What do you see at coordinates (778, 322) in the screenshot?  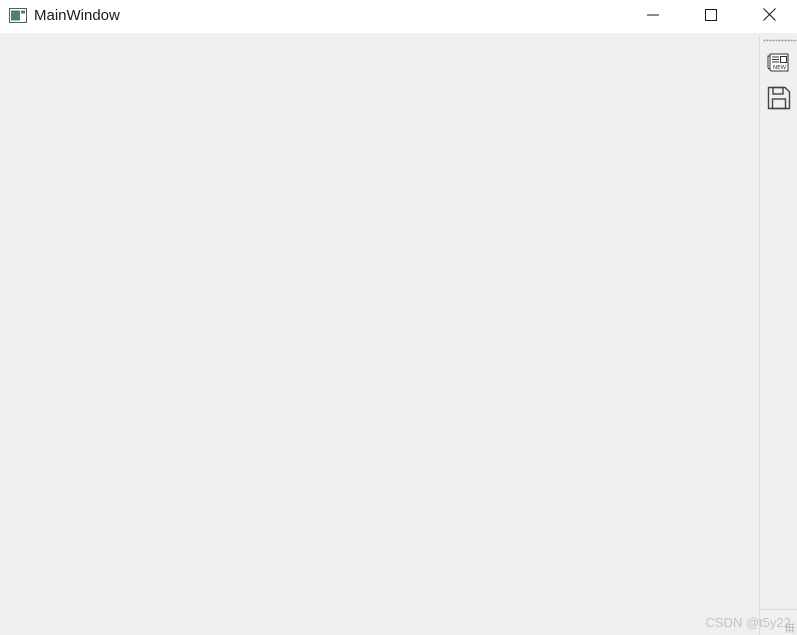 I see `right-toolbar: NEW` at bounding box center [778, 322].